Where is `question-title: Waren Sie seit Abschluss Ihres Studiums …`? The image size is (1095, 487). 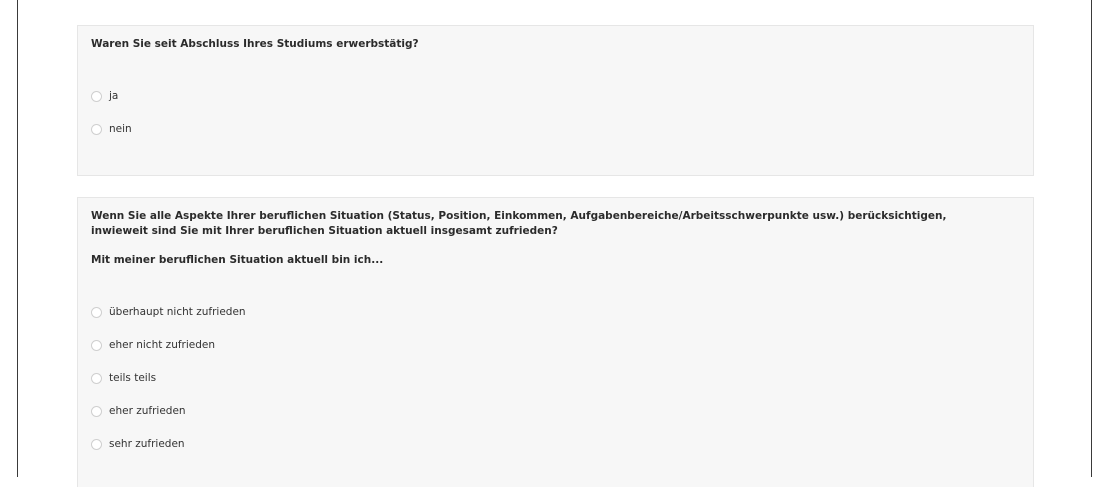
question-title: Waren Sie seit Abschluss Ihres Studiums … is located at coordinates (255, 44).